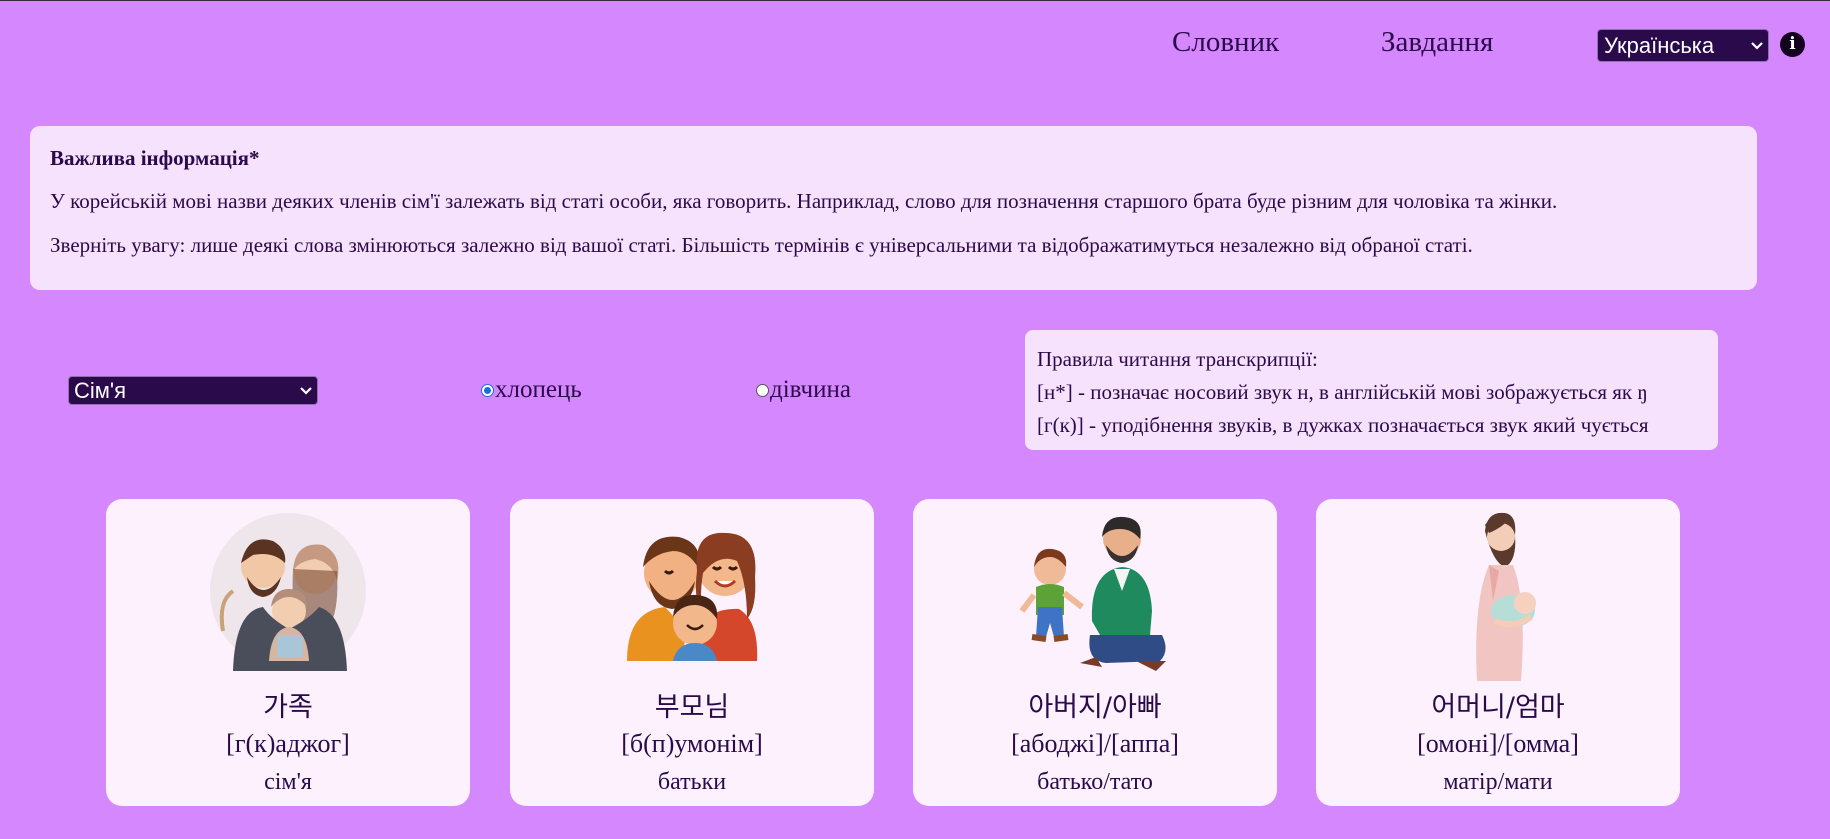 Image resolution: width=1830 pixels, height=839 pixels. I want to click on category-select: Сім'я, so click(193, 390).